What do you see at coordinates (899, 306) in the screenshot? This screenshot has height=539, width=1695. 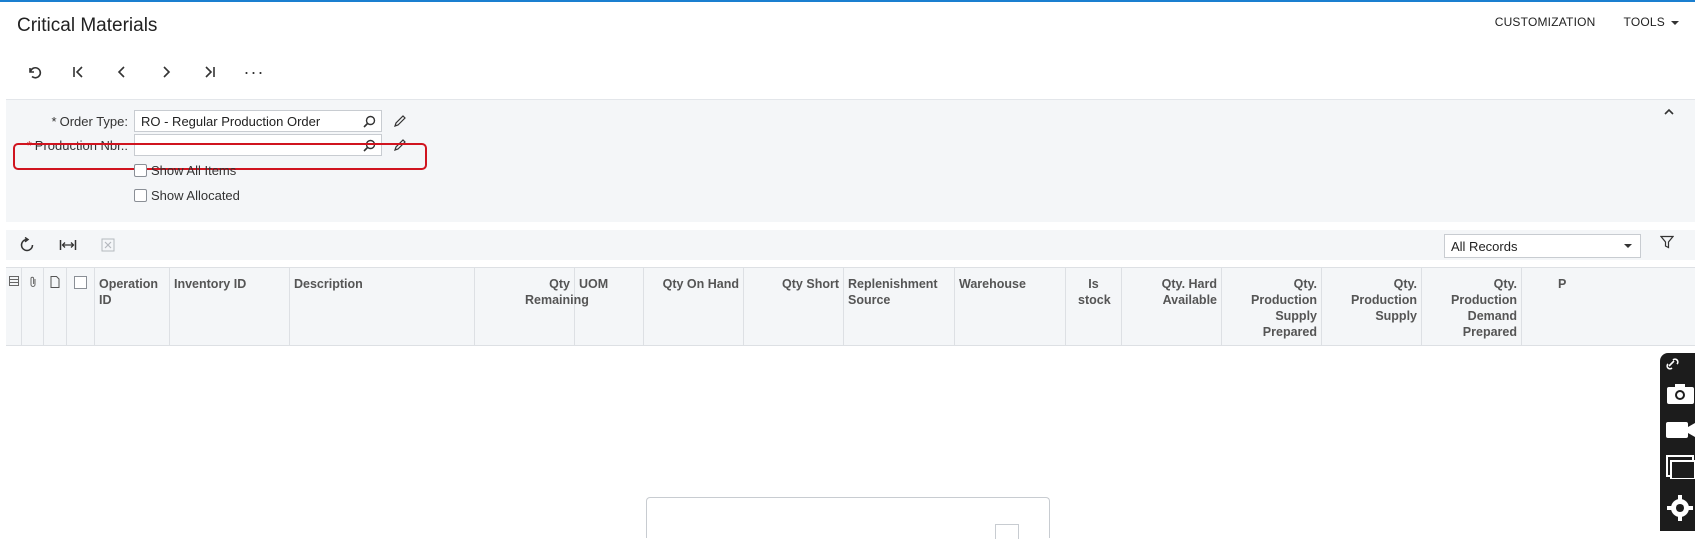 I see `column-header: Replenishment Source` at bounding box center [899, 306].